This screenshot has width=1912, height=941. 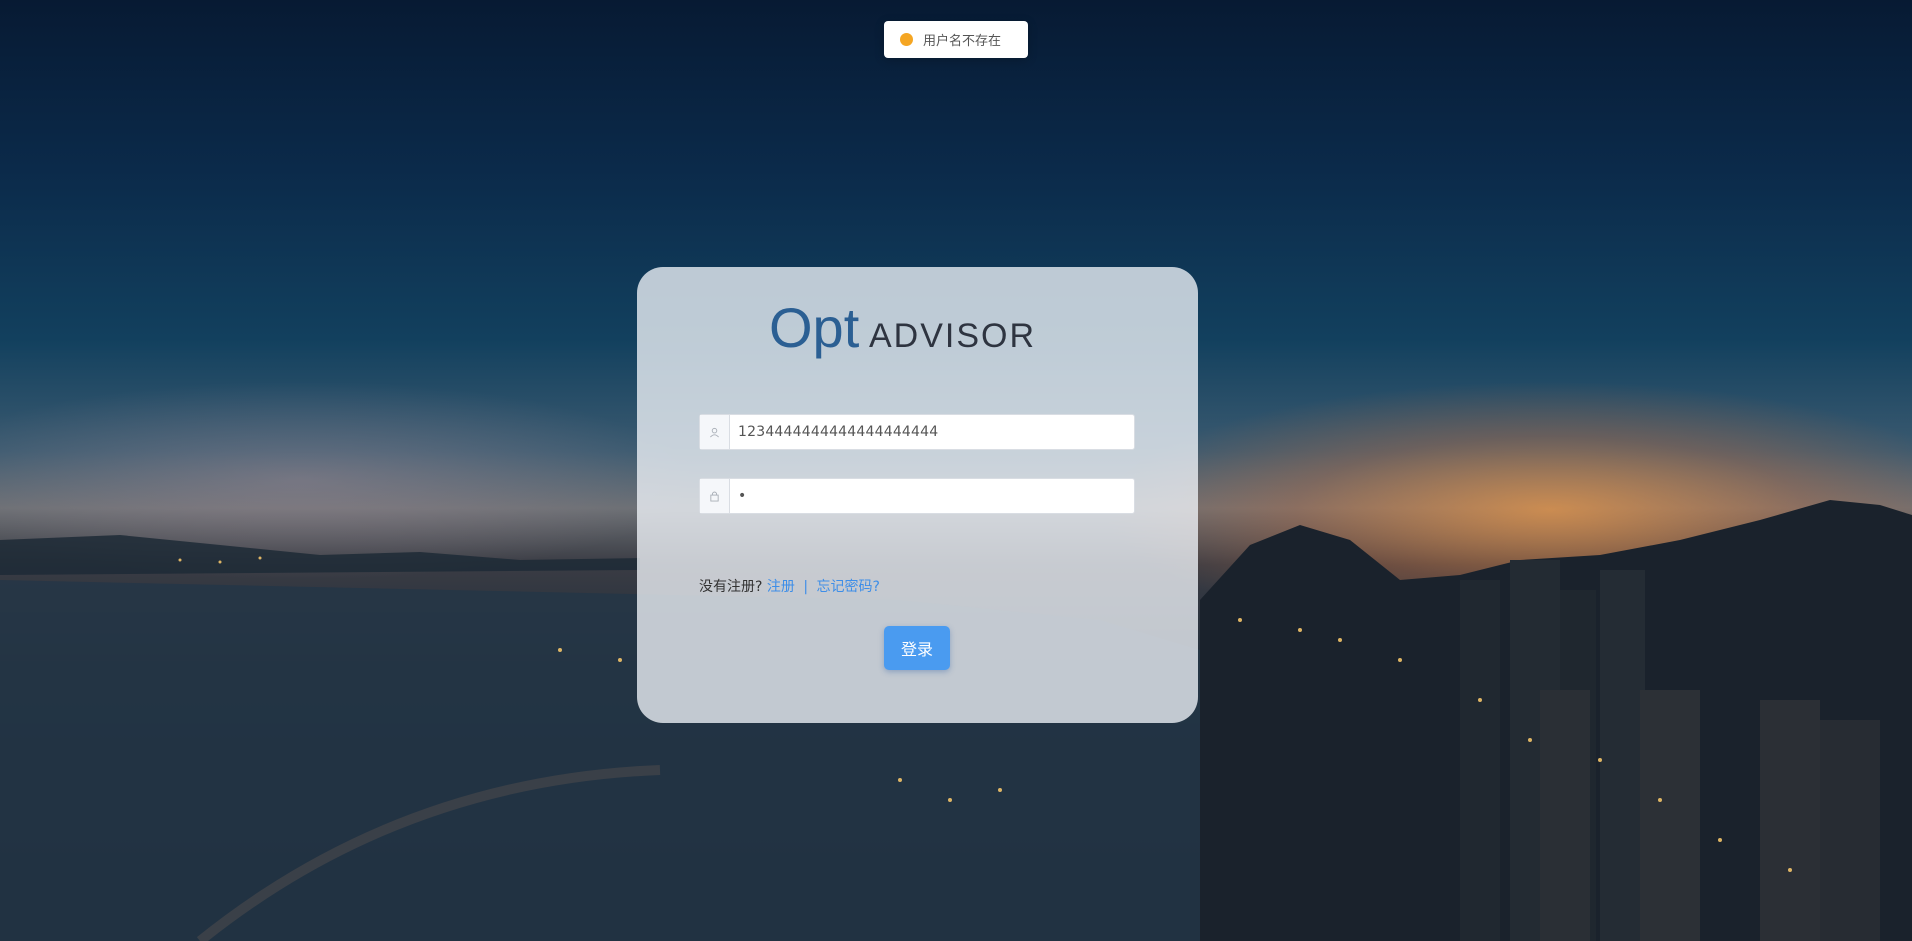 What do you see at coordinates (715, 432) in the screenshot?
I see `user-icon` at bounding box center [715, 432].